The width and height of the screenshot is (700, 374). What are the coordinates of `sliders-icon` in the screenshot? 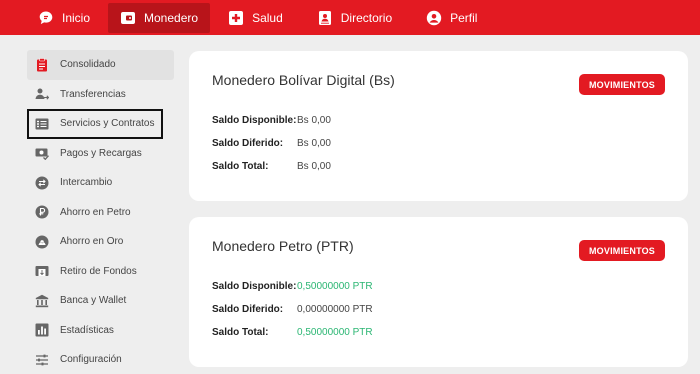 It's located at (42, 360).